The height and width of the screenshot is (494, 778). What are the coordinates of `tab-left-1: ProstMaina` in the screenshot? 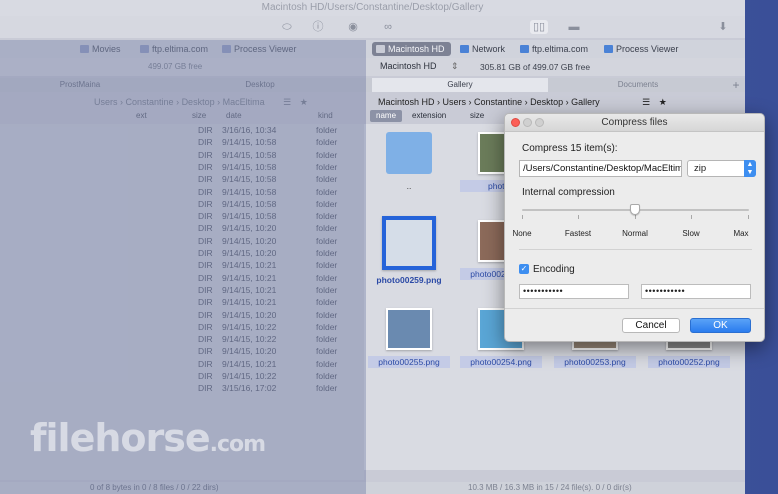 It's located at (80, 85).